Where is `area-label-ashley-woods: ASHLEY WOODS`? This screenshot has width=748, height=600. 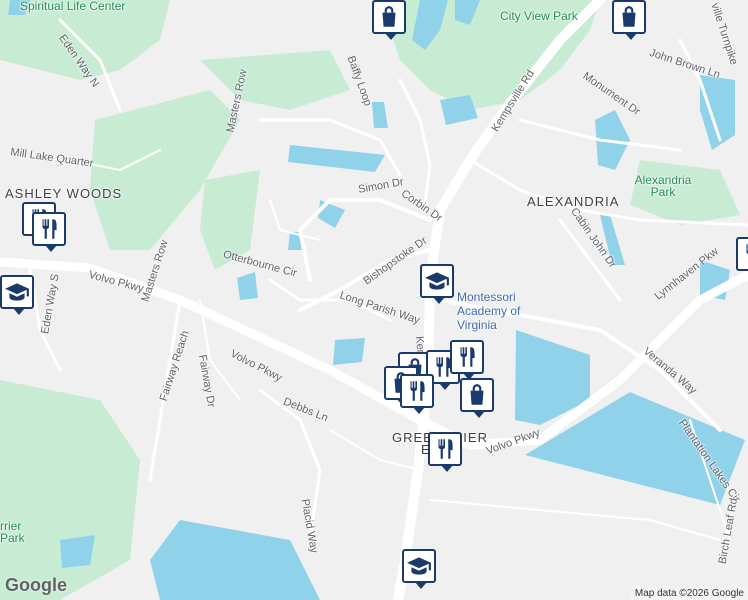 area-label-ashley-woods: ASHLEY WOODS is located at coordinates (64, 193).